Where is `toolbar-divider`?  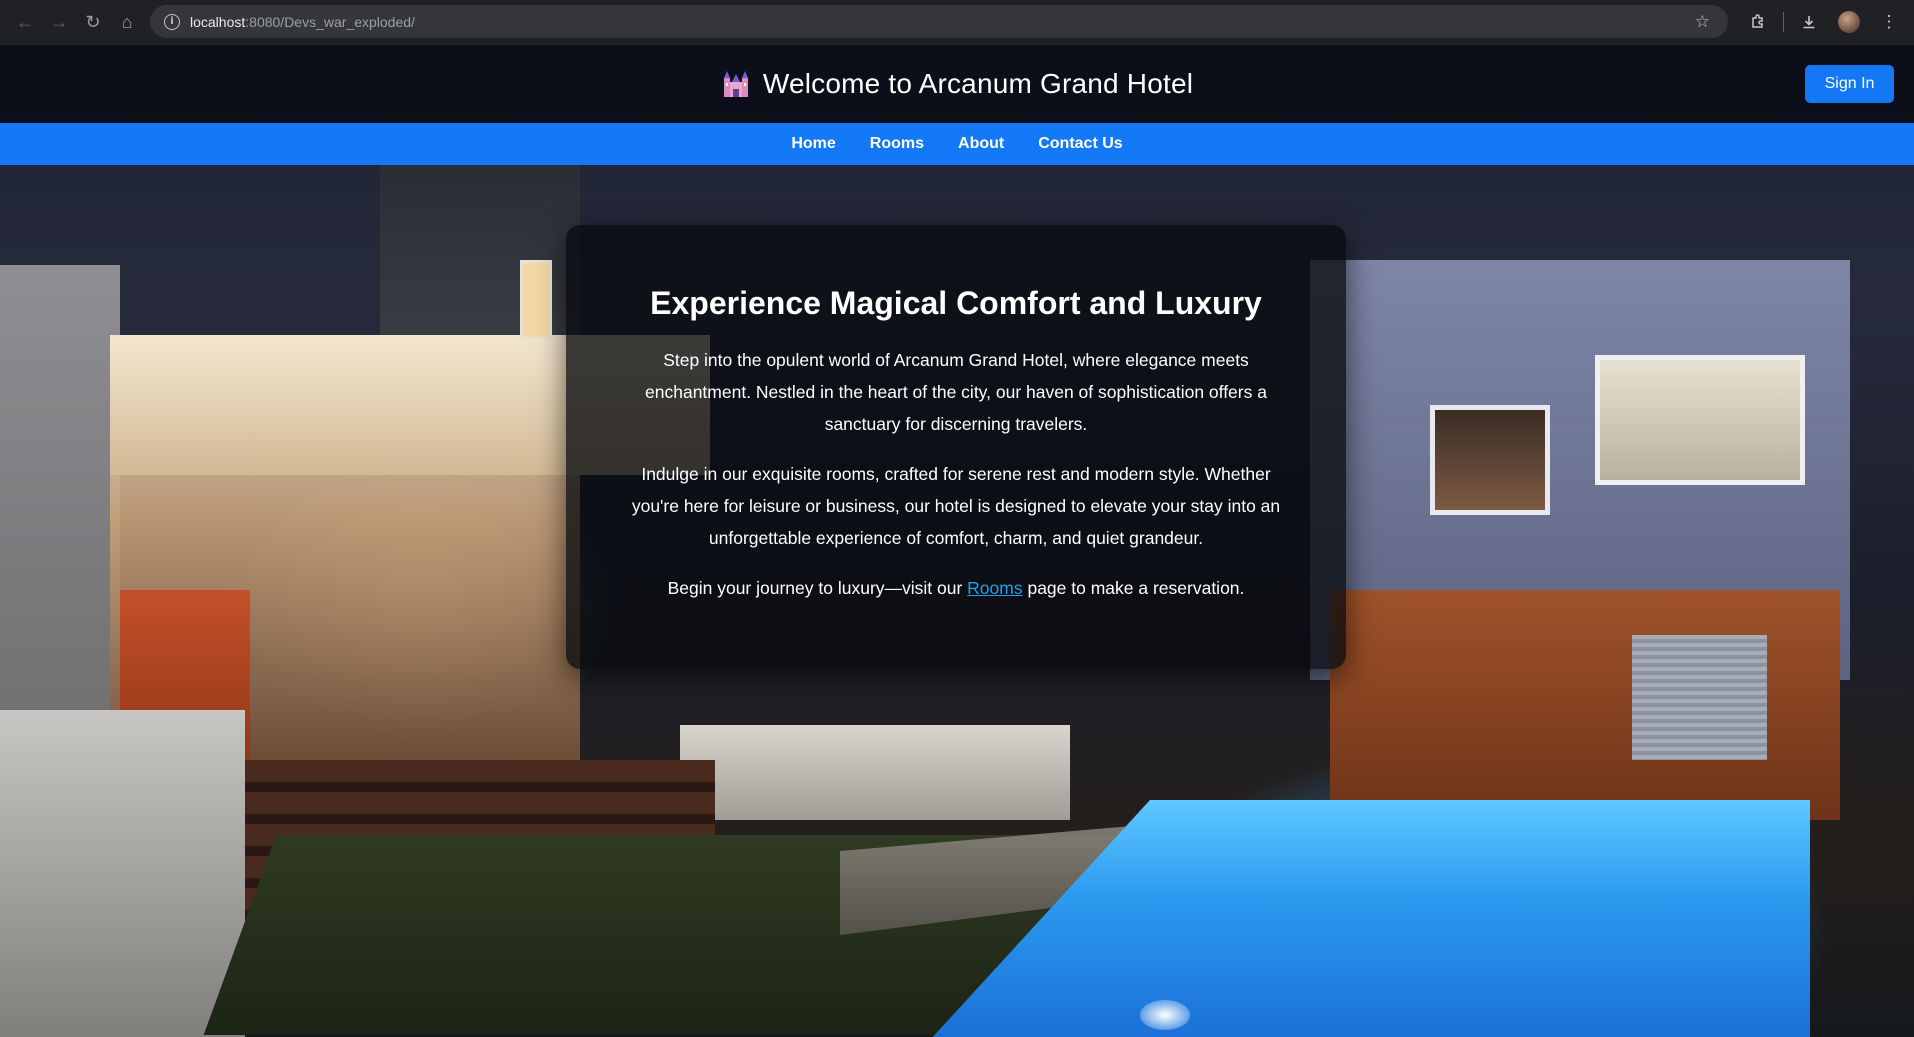
toolbar-divider is located at coordinates (1783, 22).